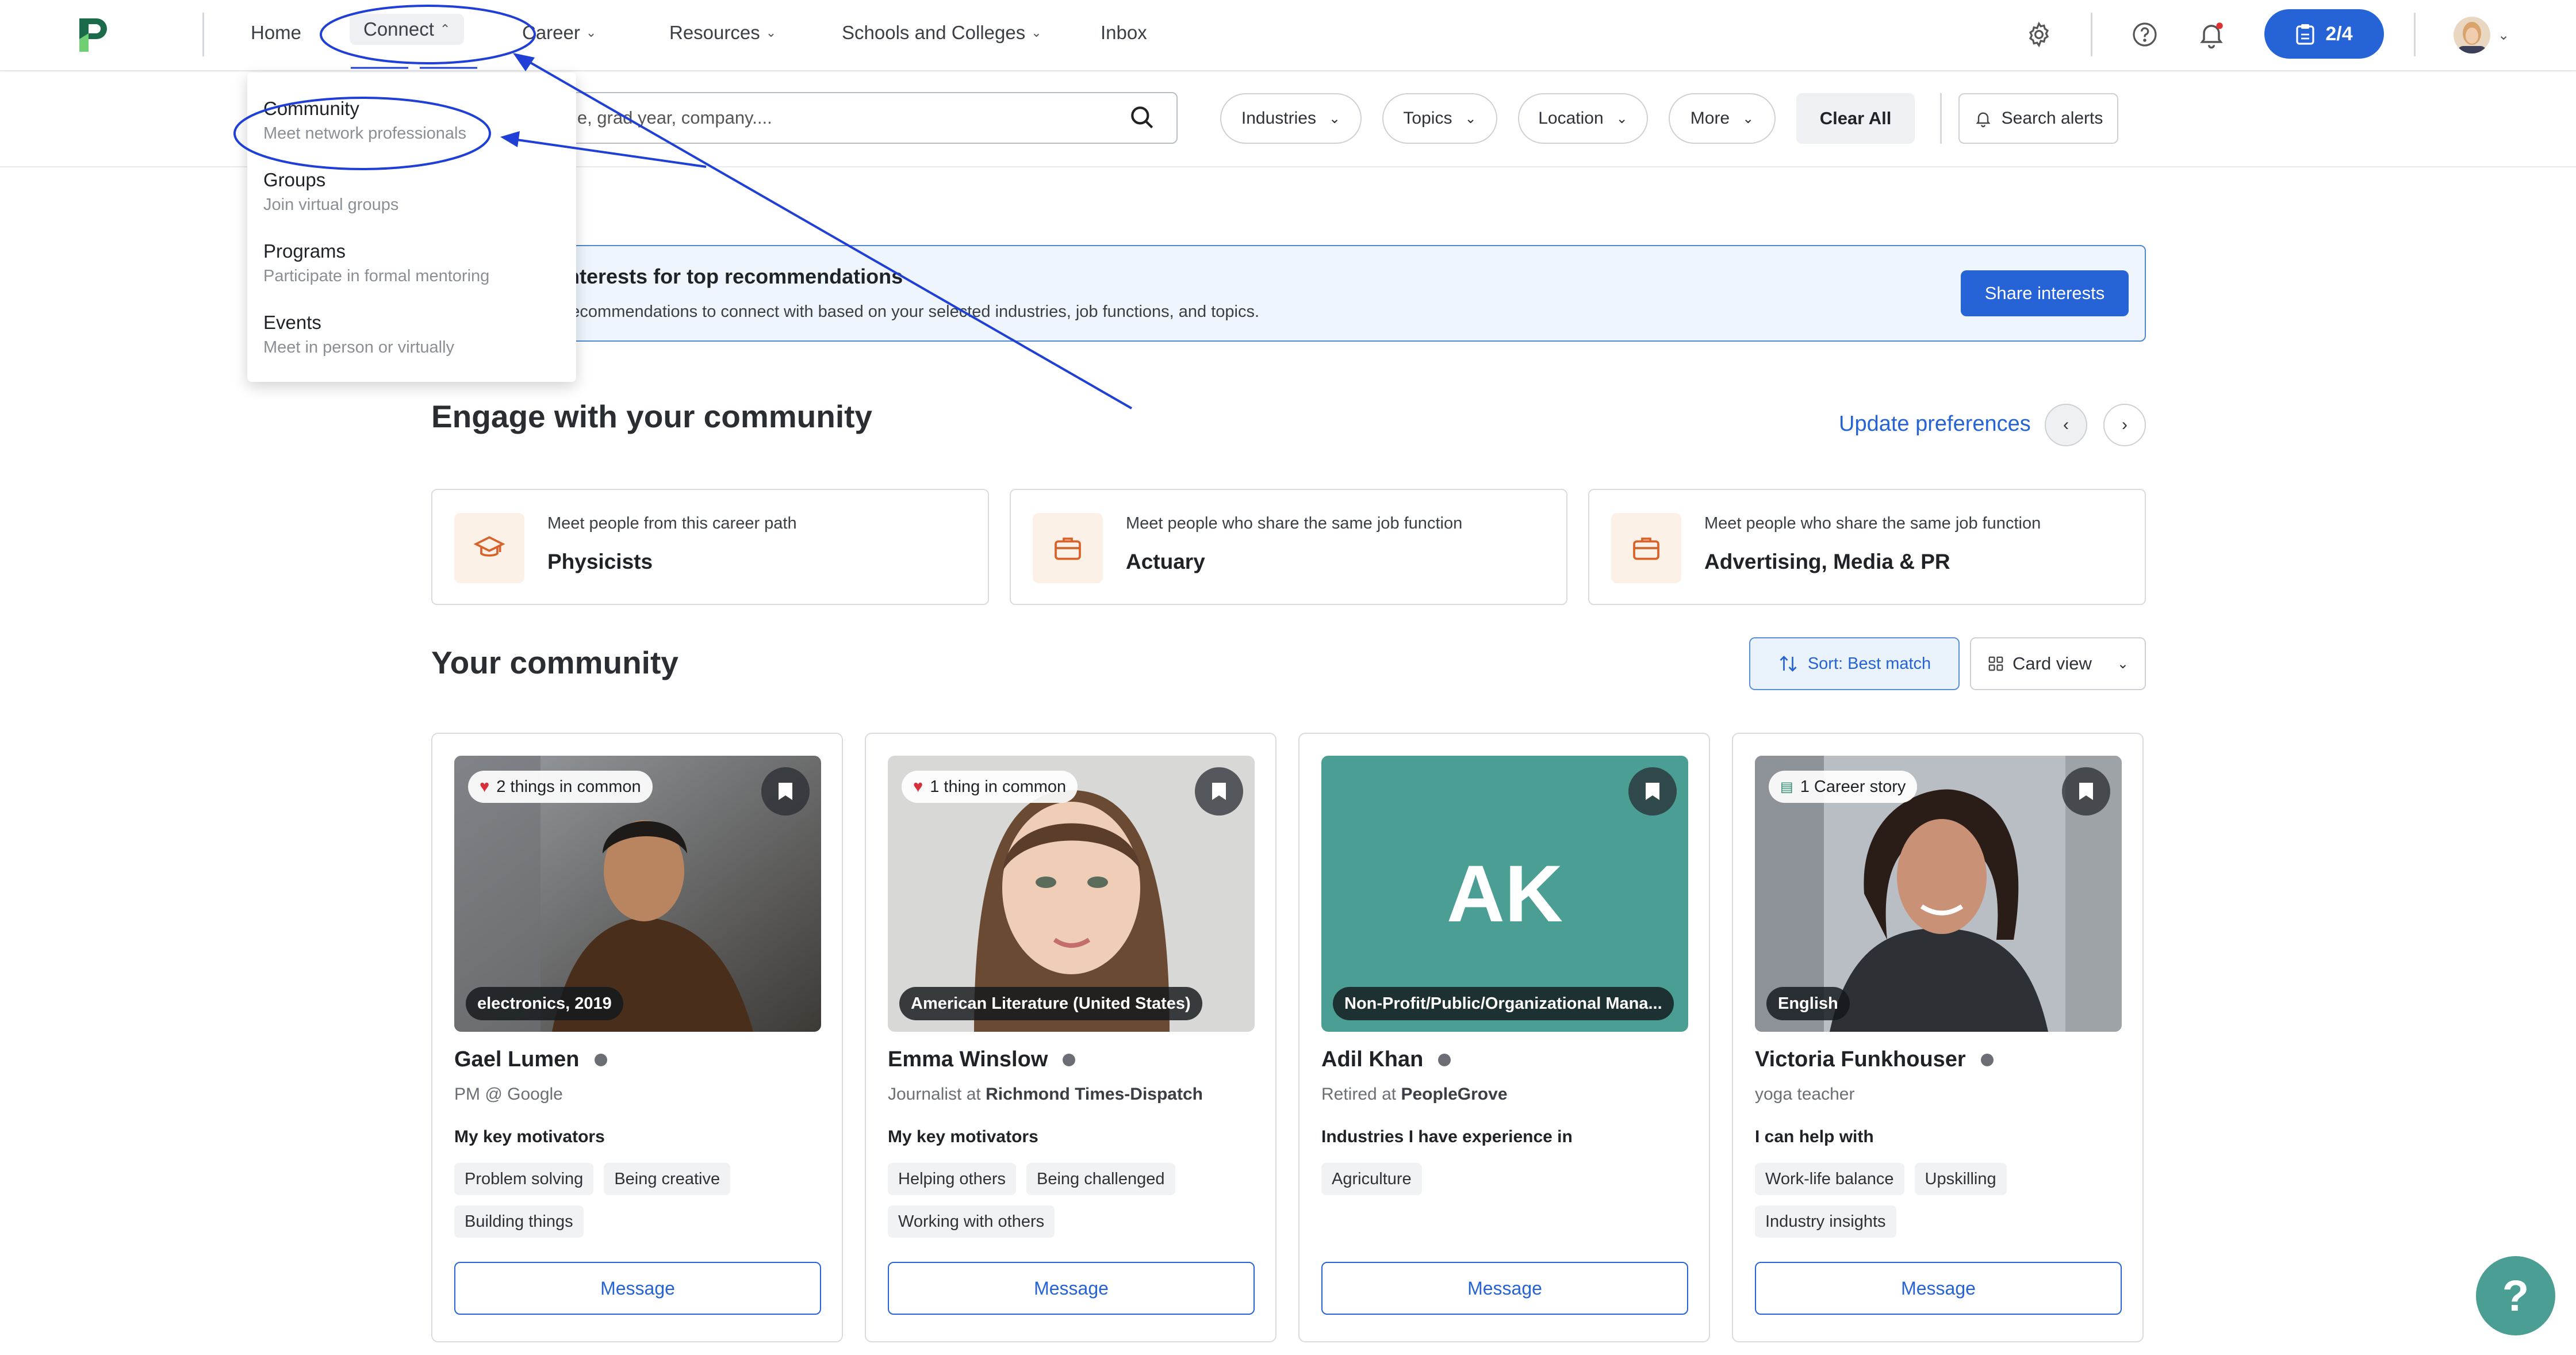 The image size is (2576, 1355). I want to click on message-label: Message, so click(637, 1288).